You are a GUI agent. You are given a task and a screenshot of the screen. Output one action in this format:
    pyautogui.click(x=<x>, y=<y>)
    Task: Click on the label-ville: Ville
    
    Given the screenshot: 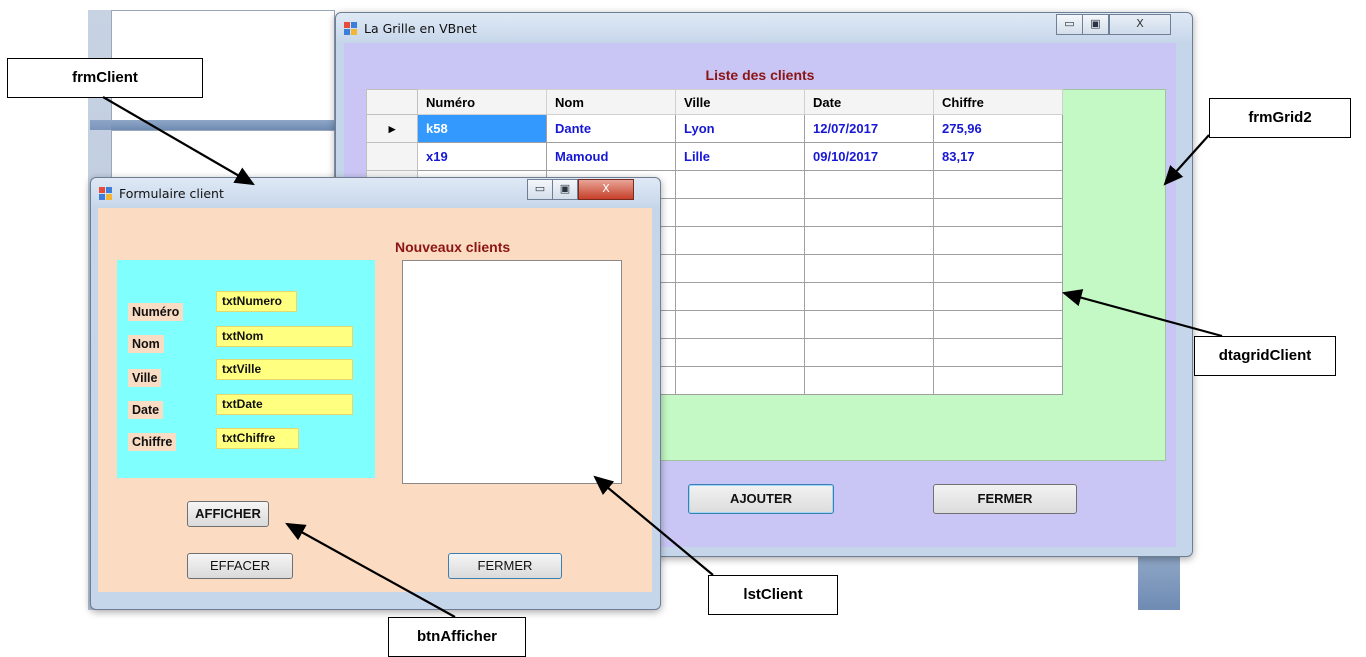 What is the action you would take?
    pyautogui.click(x=145, y=378)
    